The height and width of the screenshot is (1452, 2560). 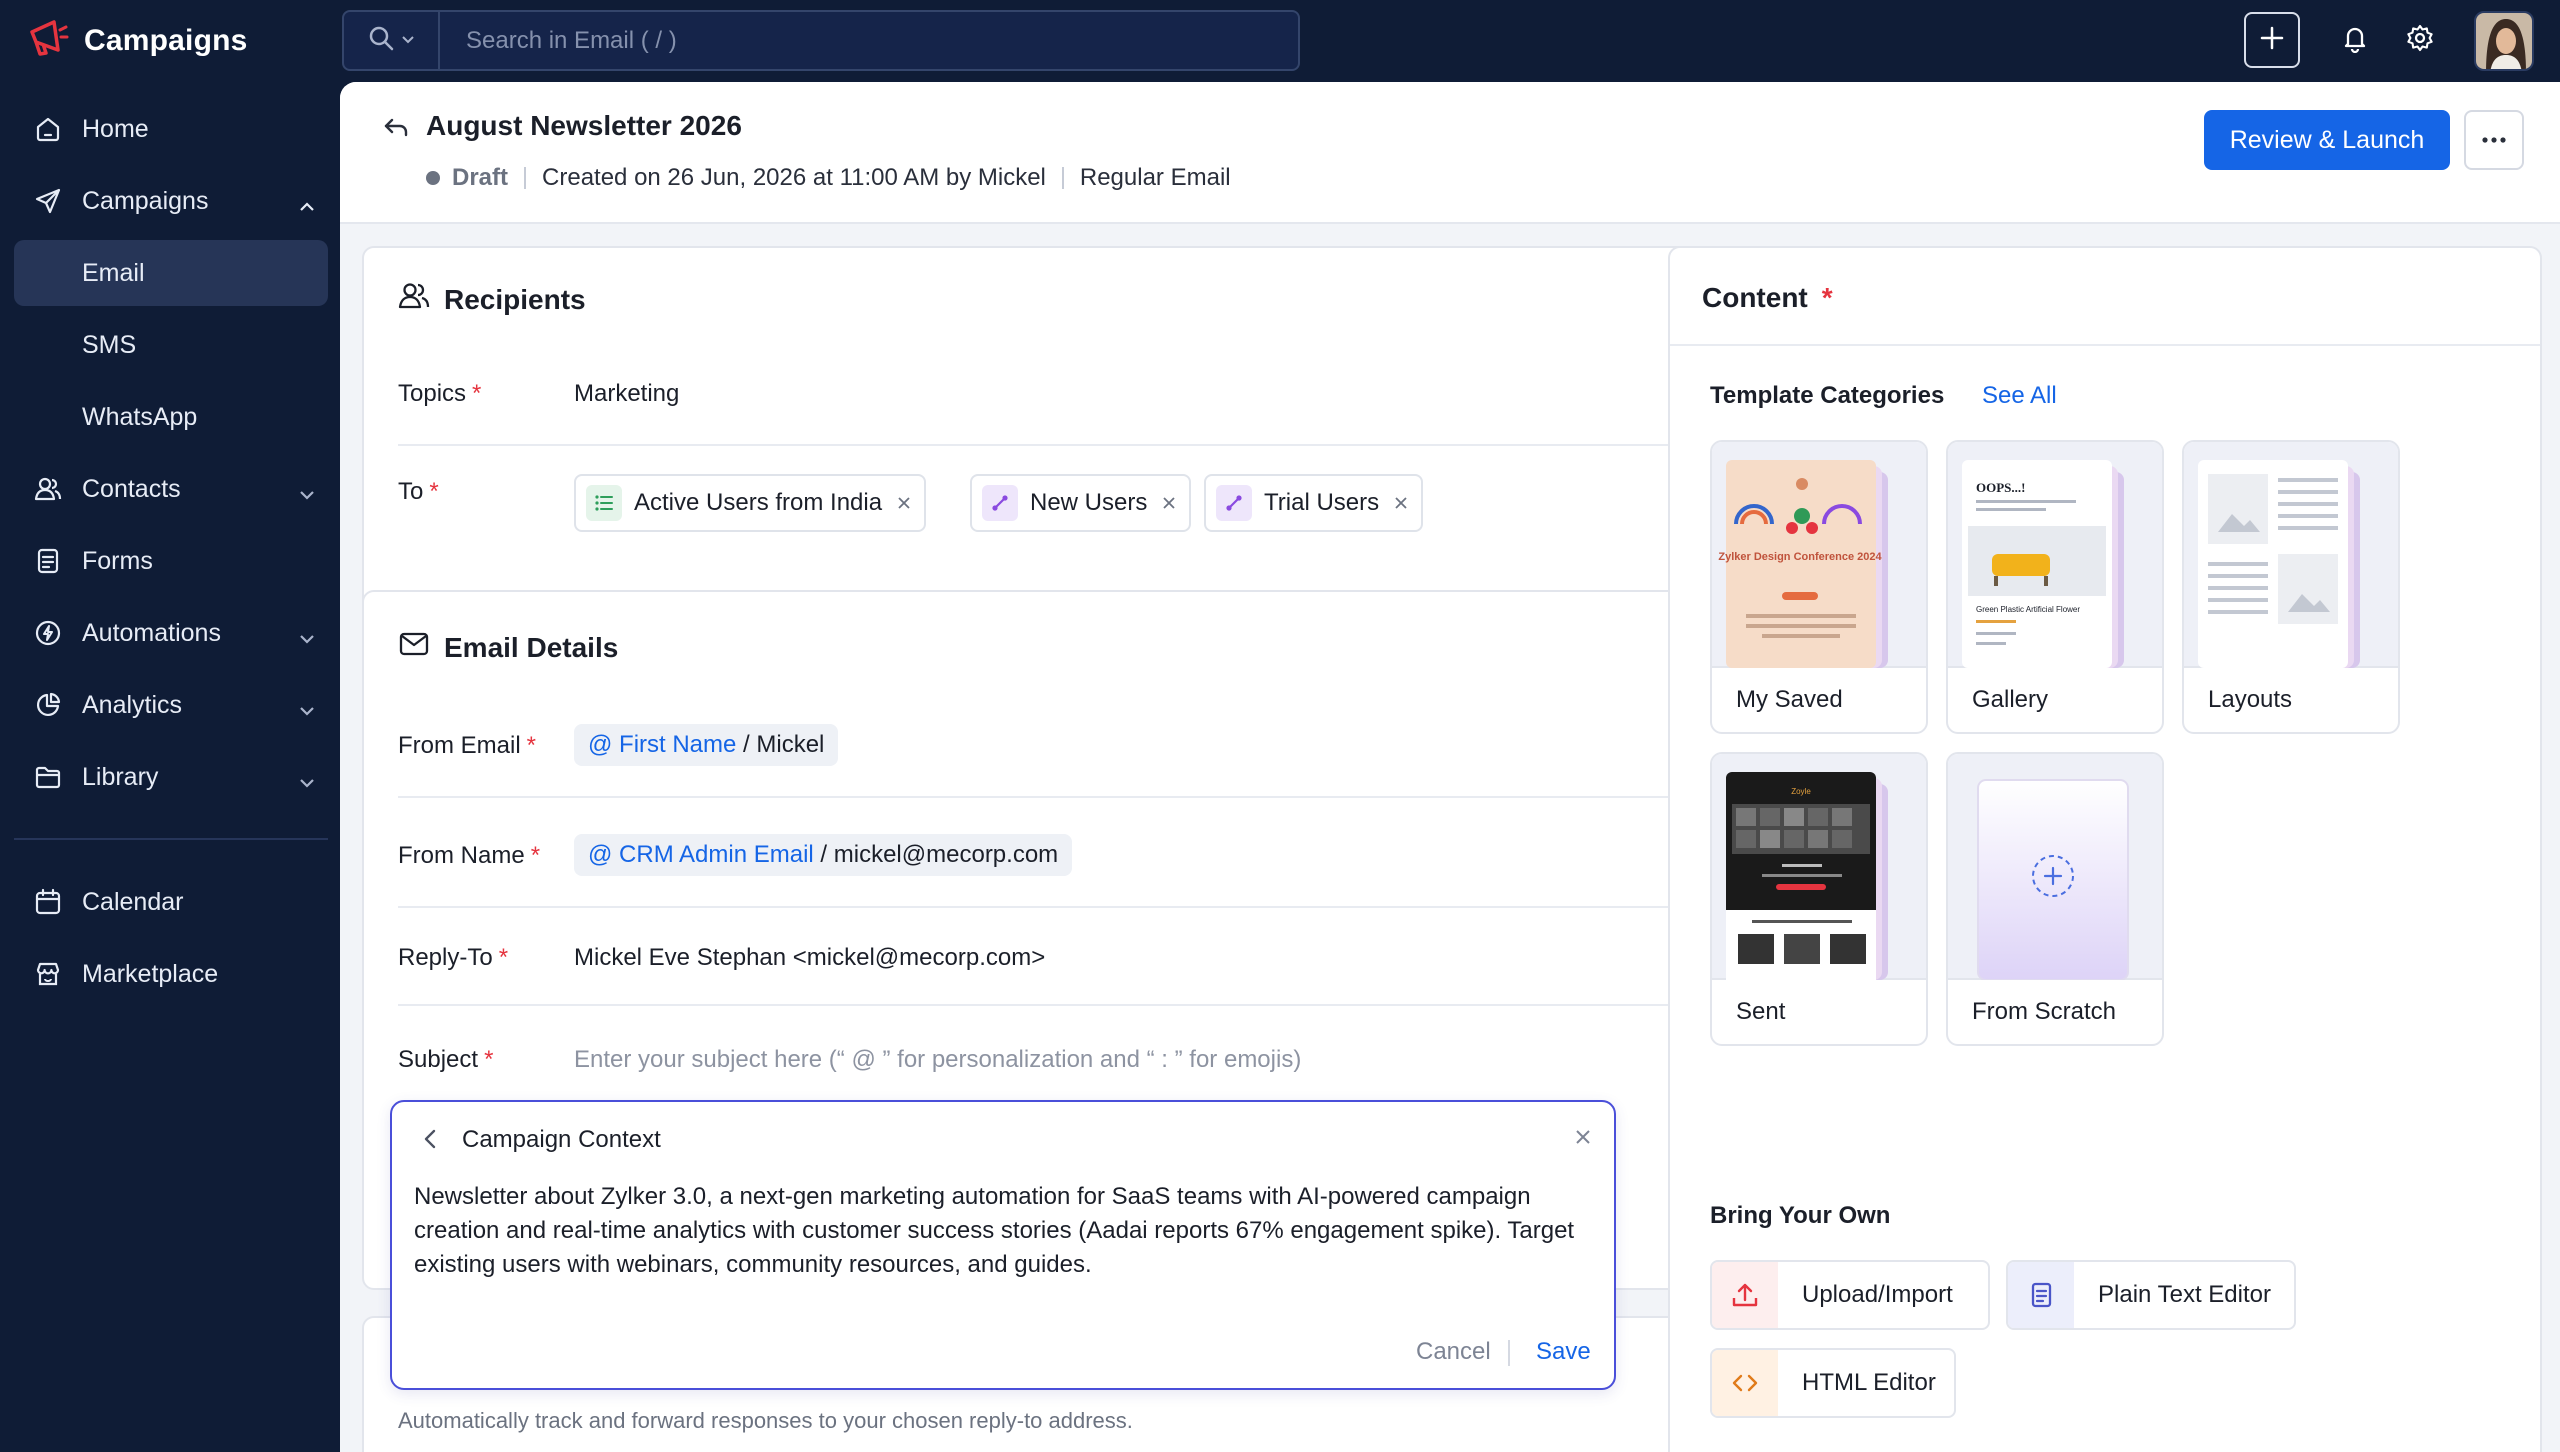 I want to click on from-name-label: From Name *, so click(x=469, y=856).